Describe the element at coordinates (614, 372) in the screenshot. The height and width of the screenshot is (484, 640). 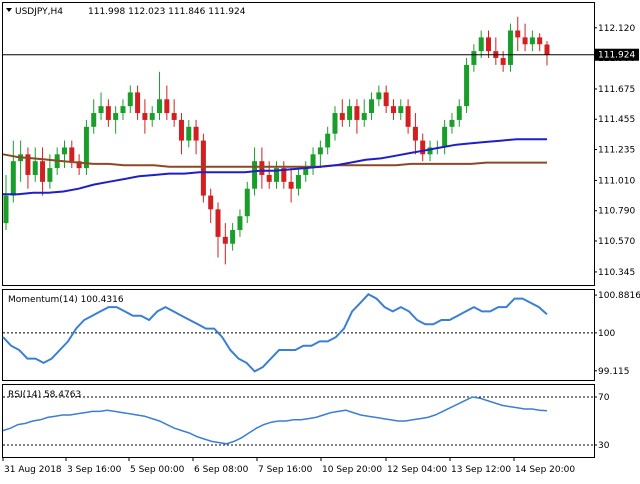
I see `momentum-axis-label: 99.115` at that location.